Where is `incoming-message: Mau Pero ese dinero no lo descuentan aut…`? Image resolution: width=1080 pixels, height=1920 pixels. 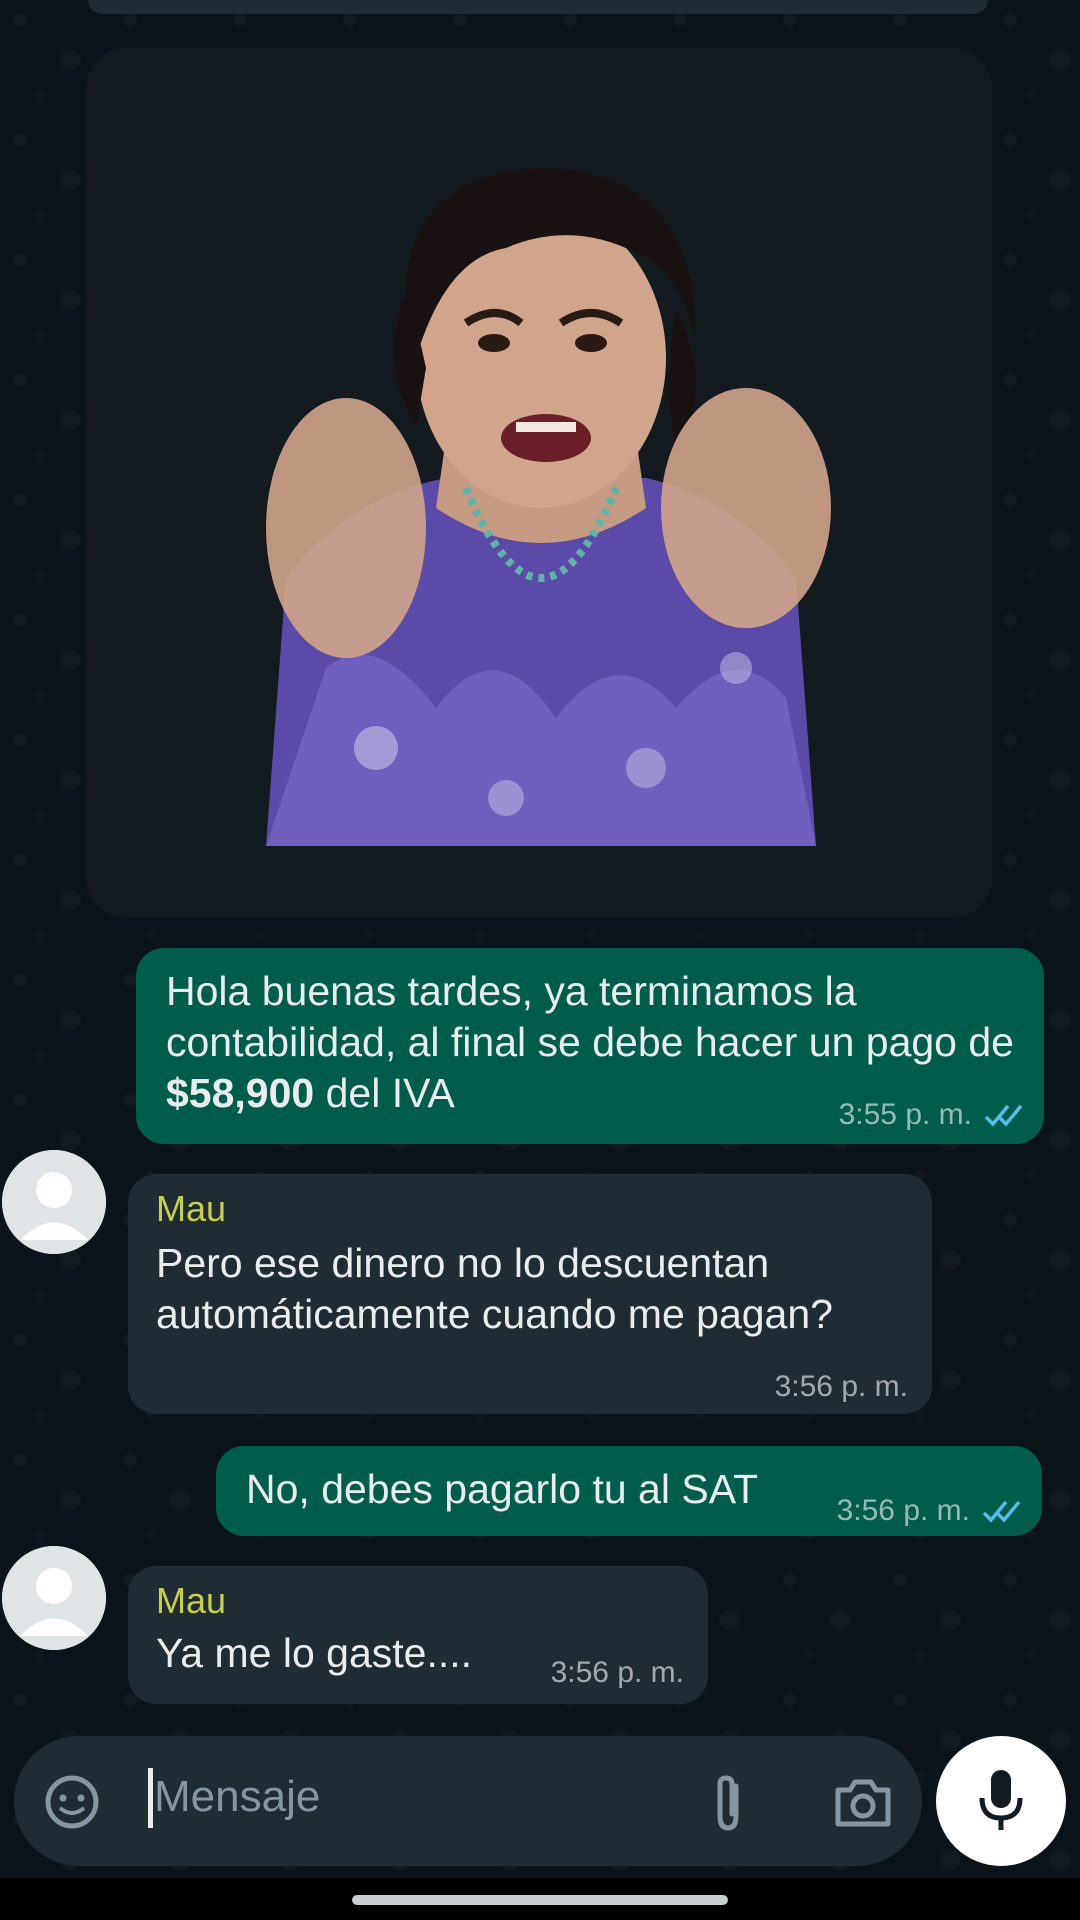 incoming-message: Mau Pero ese dinero no lo descuentan aut… is located at coordinates (530, 1294).